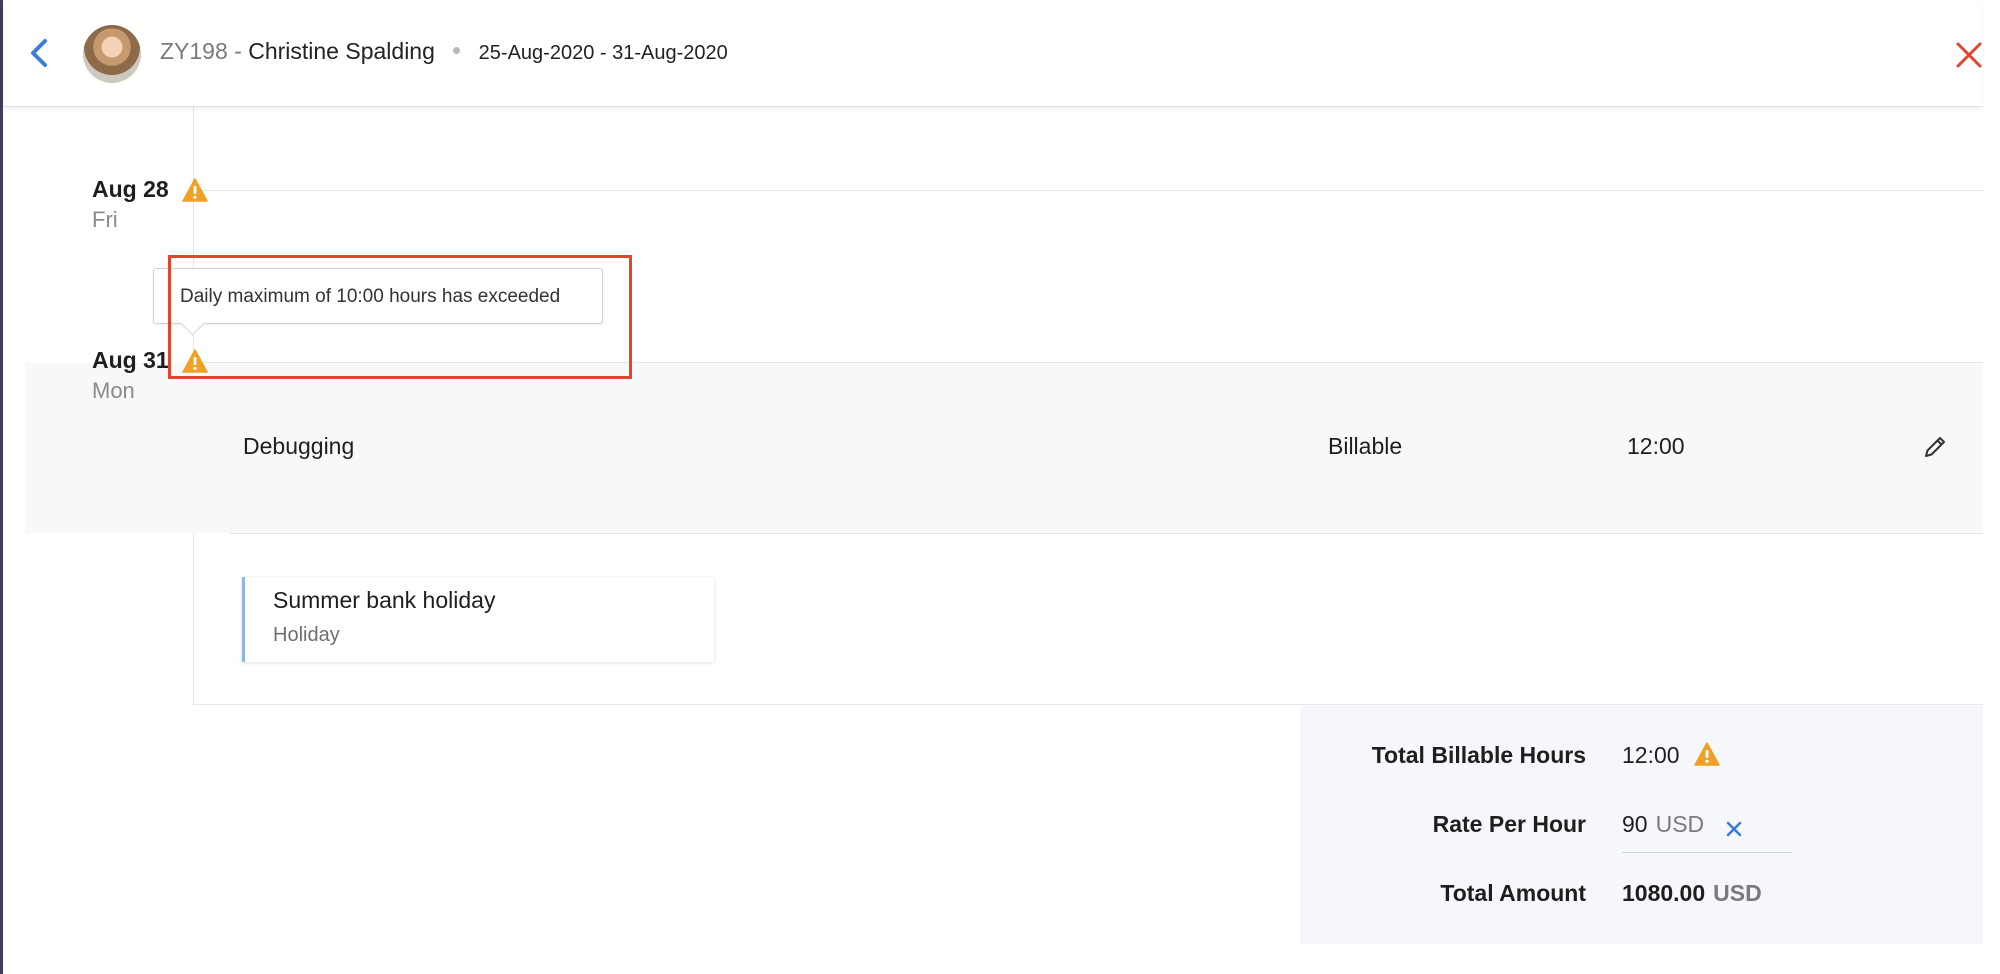 This screenshot has width=2000, height=974. I want to click on rate-input-underline, so click(1707, 852).